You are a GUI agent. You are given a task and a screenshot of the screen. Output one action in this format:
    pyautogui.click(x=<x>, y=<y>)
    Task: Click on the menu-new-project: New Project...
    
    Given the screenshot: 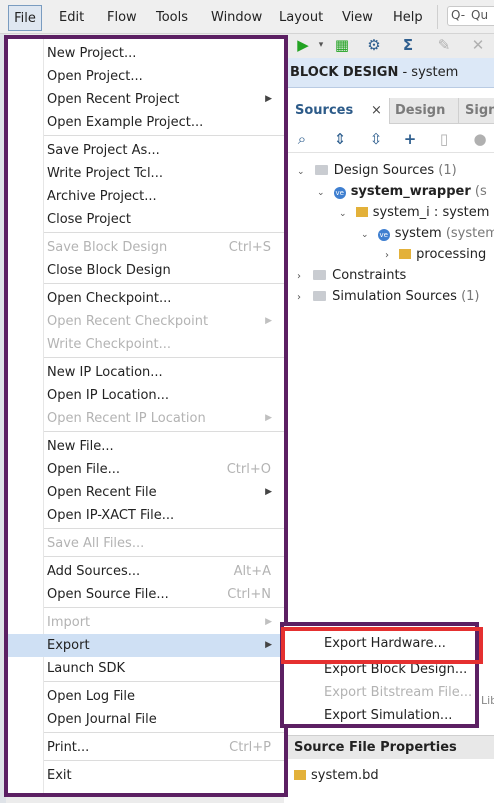 What is the action you would take?
    pyautogui.click(x=146, y=53)
    